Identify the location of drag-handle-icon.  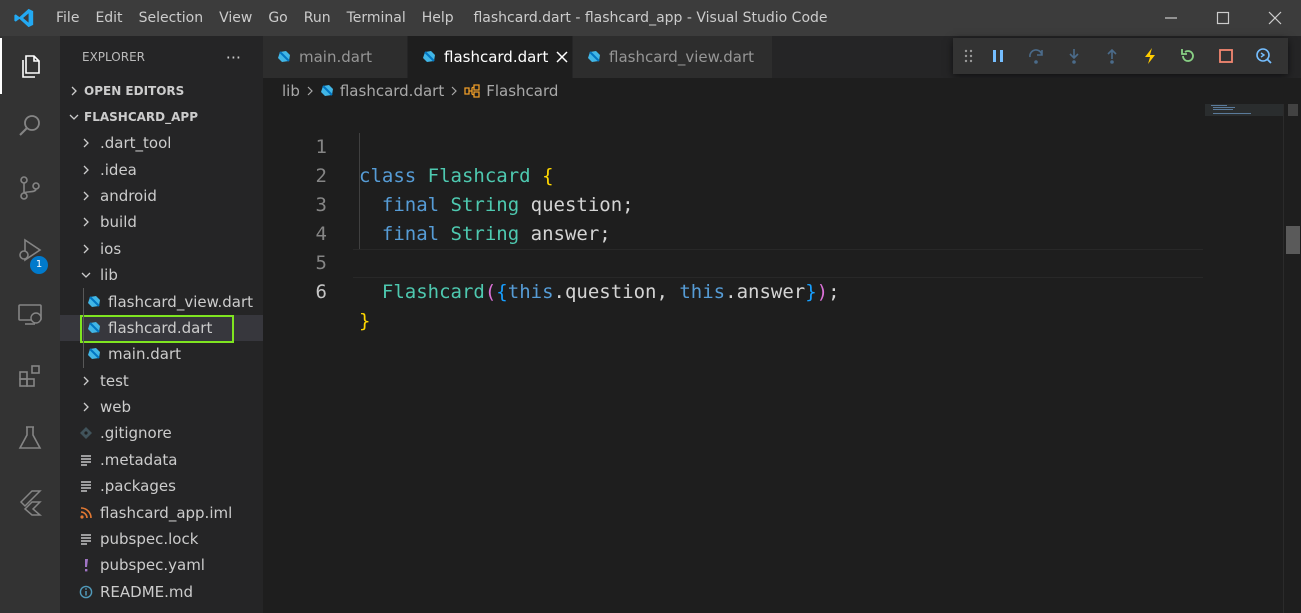
(969, 56).